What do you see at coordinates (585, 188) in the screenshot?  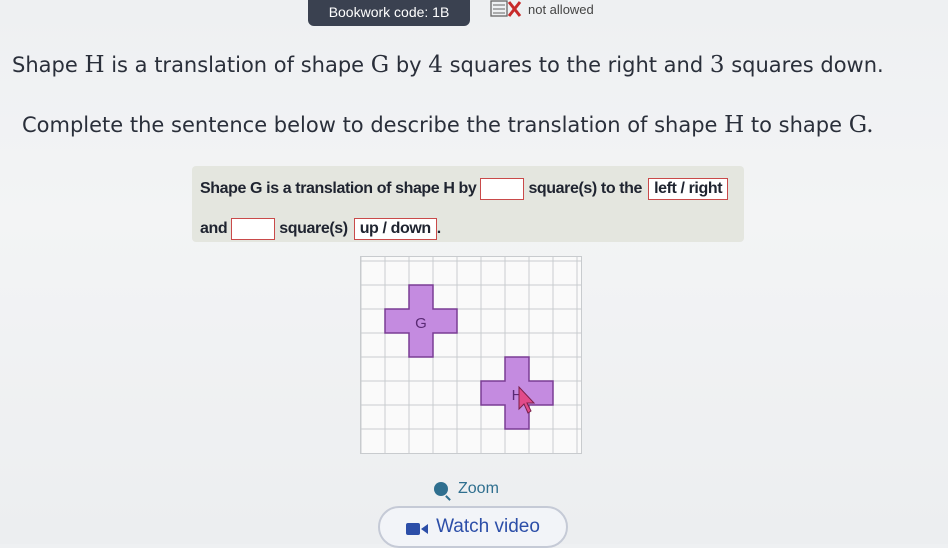 I see `sentence-part-2: square(s) to the` at bounding box center [585, 188].